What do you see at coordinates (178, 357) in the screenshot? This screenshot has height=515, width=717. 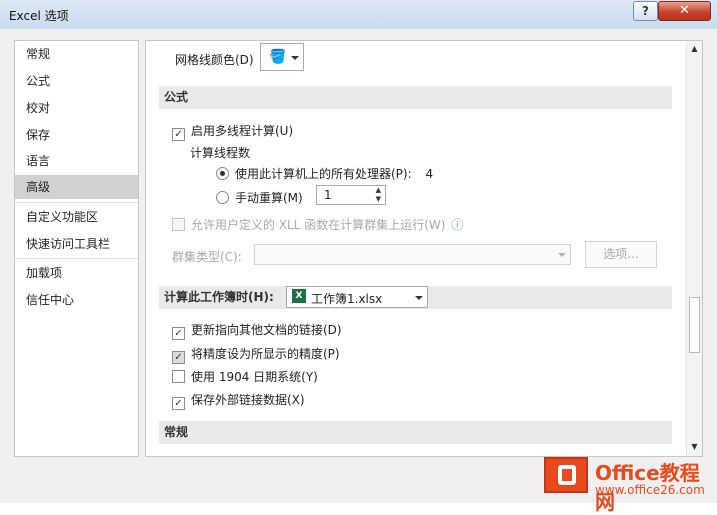 I see `precision-checkbox: ✓` at bounding box center [178, 357].